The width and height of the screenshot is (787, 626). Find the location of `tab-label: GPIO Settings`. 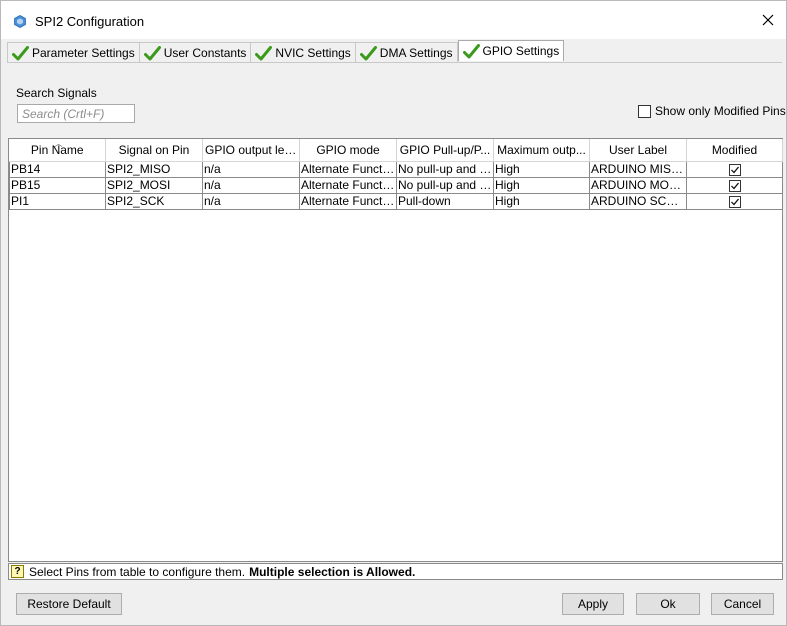

tab-label: GPIO Settings is located at coordinates (521, 51).